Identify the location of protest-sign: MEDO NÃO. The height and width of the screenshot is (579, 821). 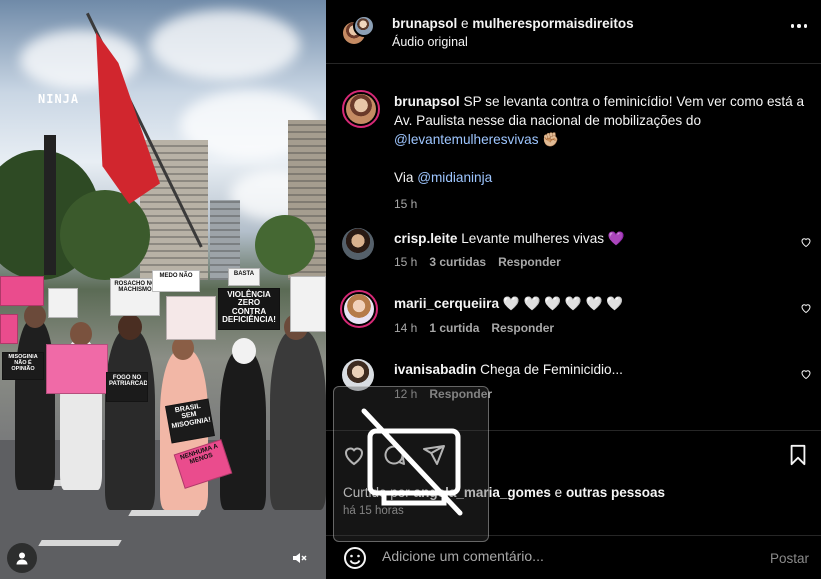
(176, 281).